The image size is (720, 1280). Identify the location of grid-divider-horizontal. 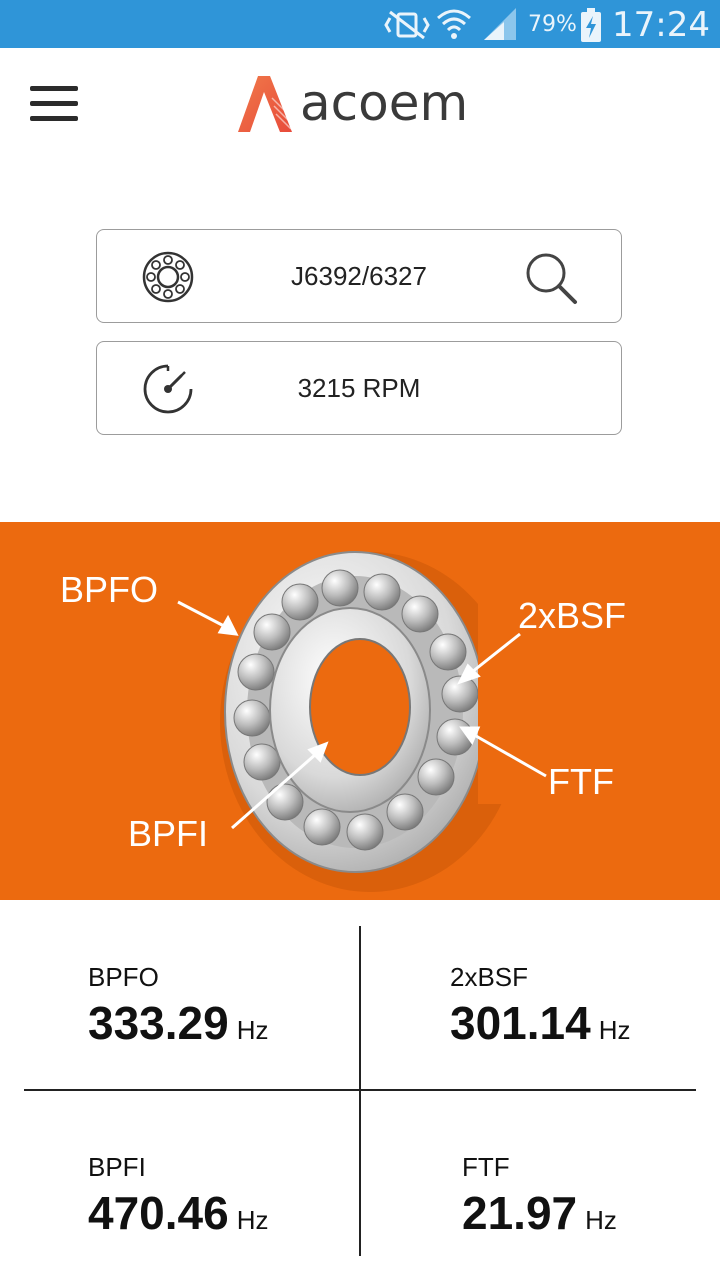
(360, 1090).